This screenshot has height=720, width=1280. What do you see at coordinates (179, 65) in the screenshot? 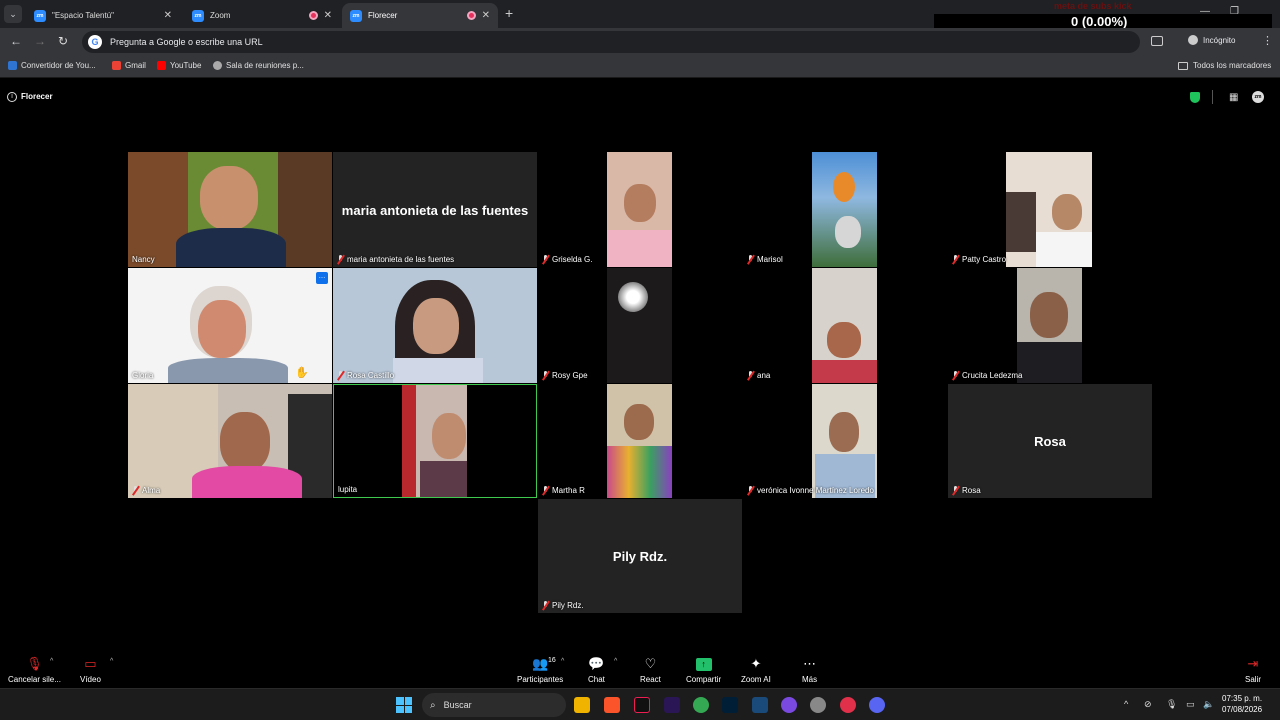
I see `bookmark-item: YouTube` at bounding box center [179, 65].